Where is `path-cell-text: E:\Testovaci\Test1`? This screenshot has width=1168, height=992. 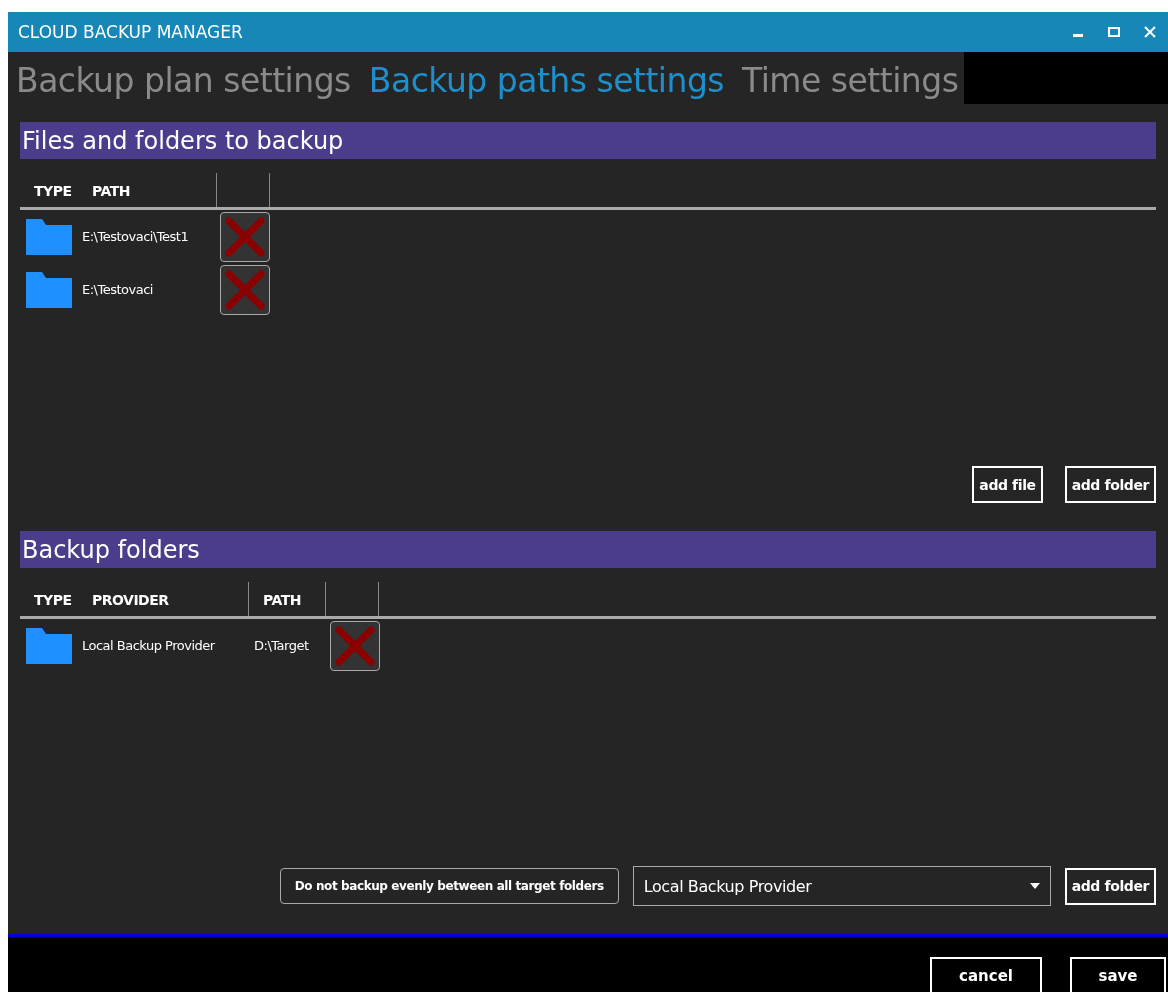 path-cell-text: E:\Testovaci\Test1 is located at coordinates (136, 236).